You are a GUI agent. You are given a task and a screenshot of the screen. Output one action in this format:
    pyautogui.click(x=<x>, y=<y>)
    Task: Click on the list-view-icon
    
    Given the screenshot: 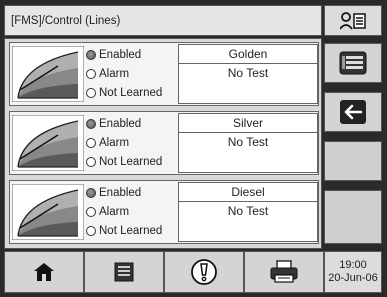 What is the action you would take?
    pyautogui.click(x=353, y=63)
    